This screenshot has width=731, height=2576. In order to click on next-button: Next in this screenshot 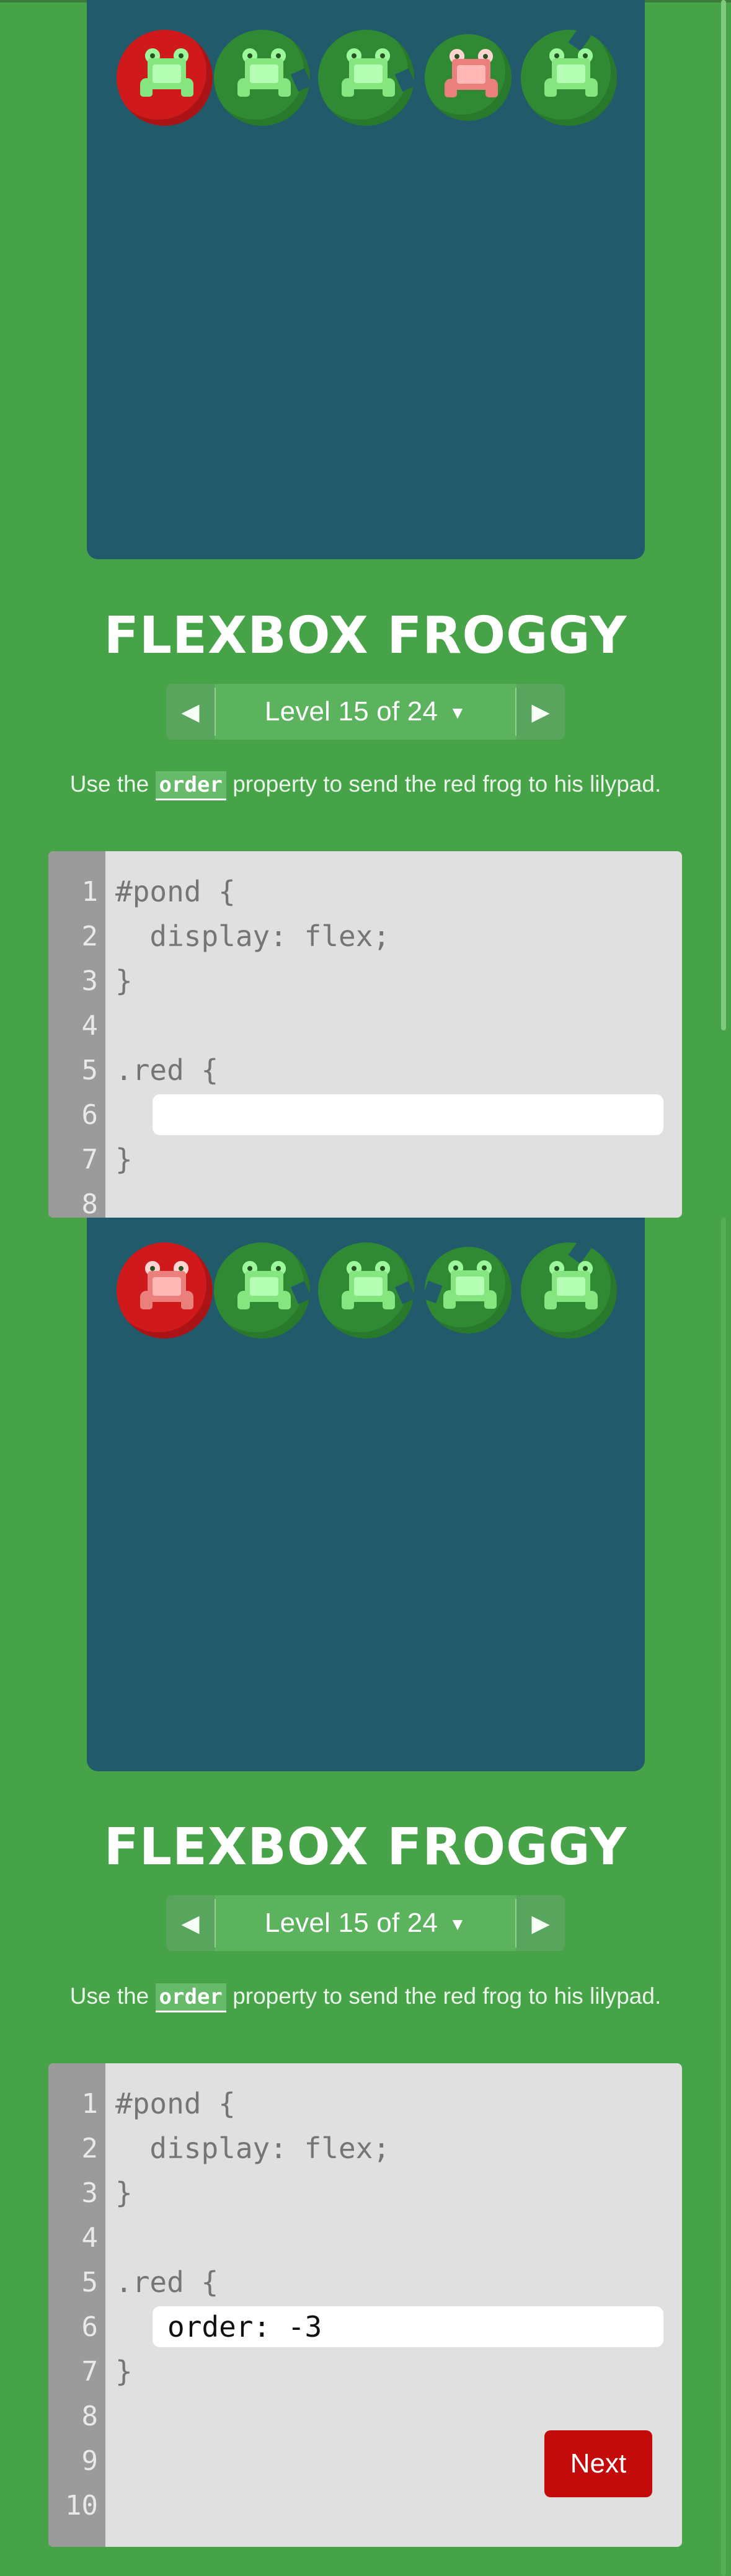, I will do `click(598, 2463)`.